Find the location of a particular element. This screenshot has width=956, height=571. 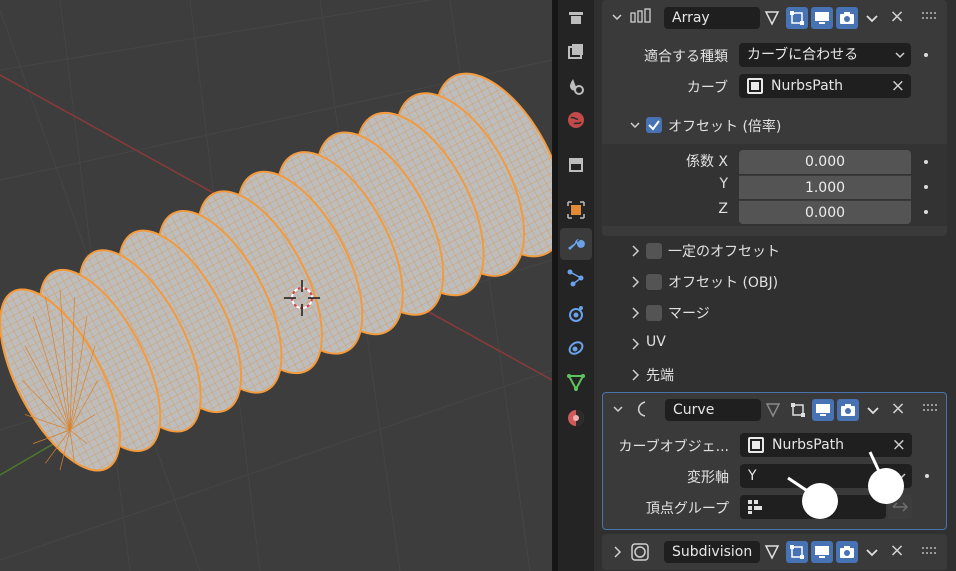

collection-tab is located at coordinates (576, 164).